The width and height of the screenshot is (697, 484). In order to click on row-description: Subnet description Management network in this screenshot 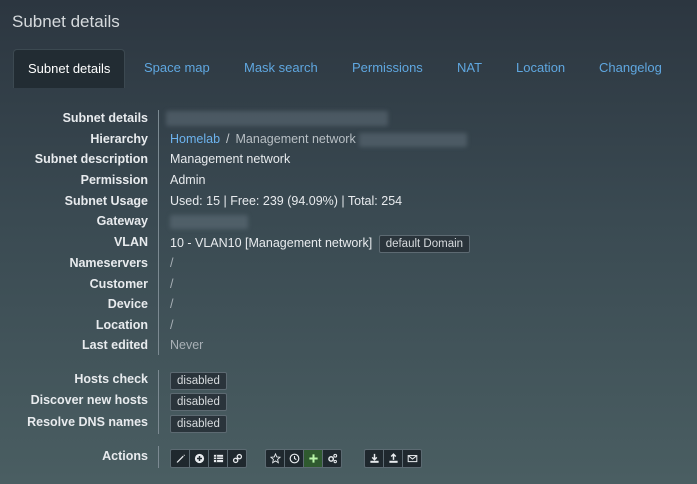, I will do `click(348, 162)`.